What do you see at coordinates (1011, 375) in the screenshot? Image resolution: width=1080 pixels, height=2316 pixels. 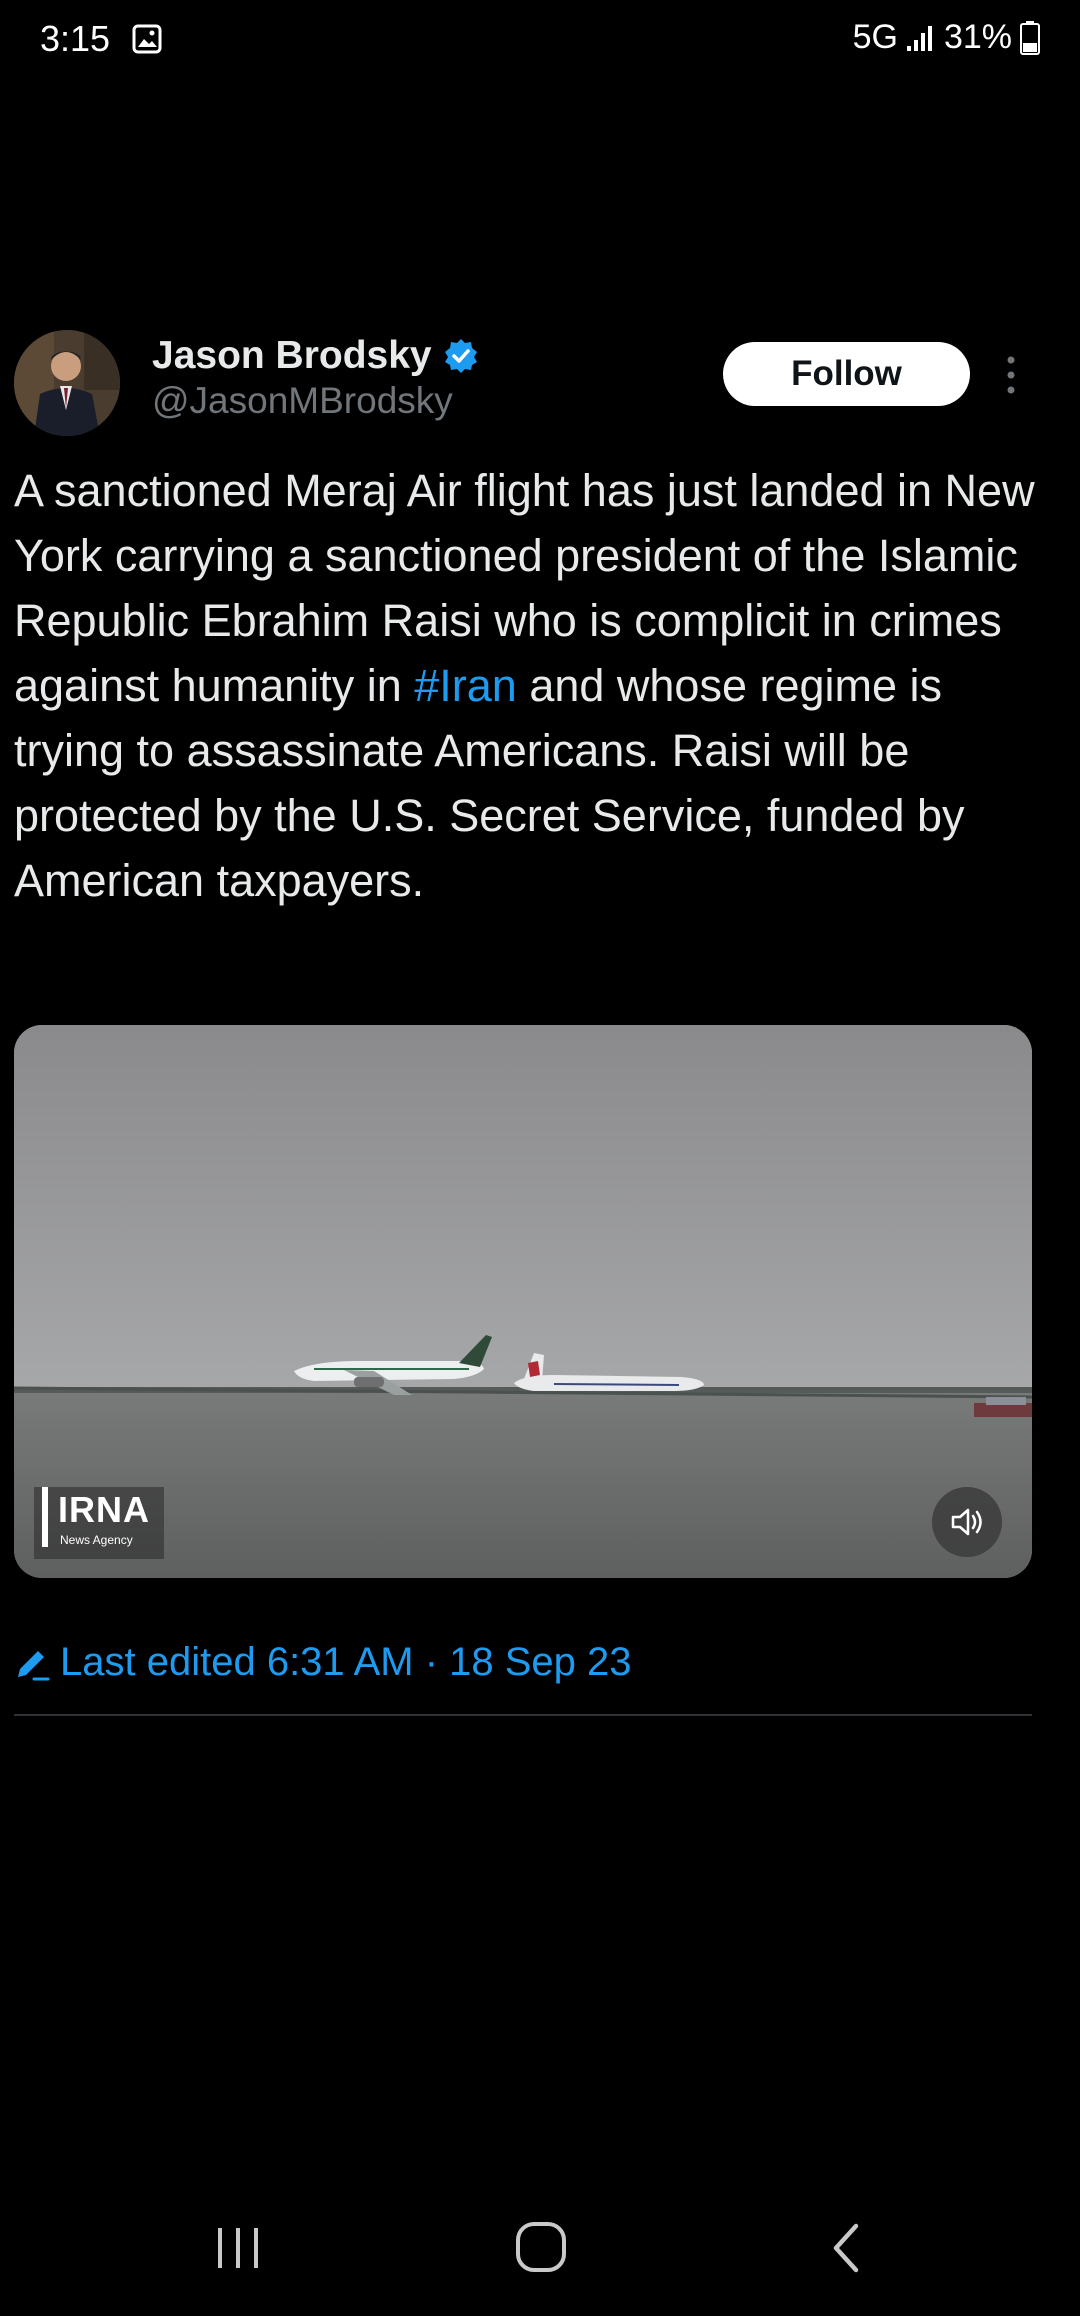 I see `more-options-icon` at bounding box center [1011, 375].